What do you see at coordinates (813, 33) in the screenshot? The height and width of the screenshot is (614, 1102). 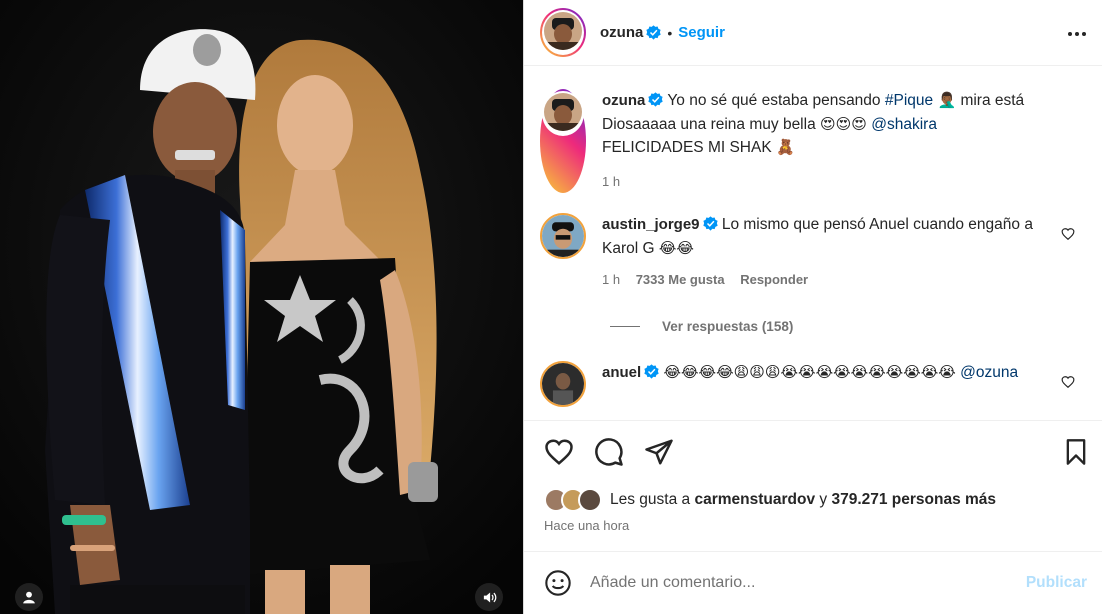 I see `post-header: ozuna • Seguir` at bounding box center [813, 33].